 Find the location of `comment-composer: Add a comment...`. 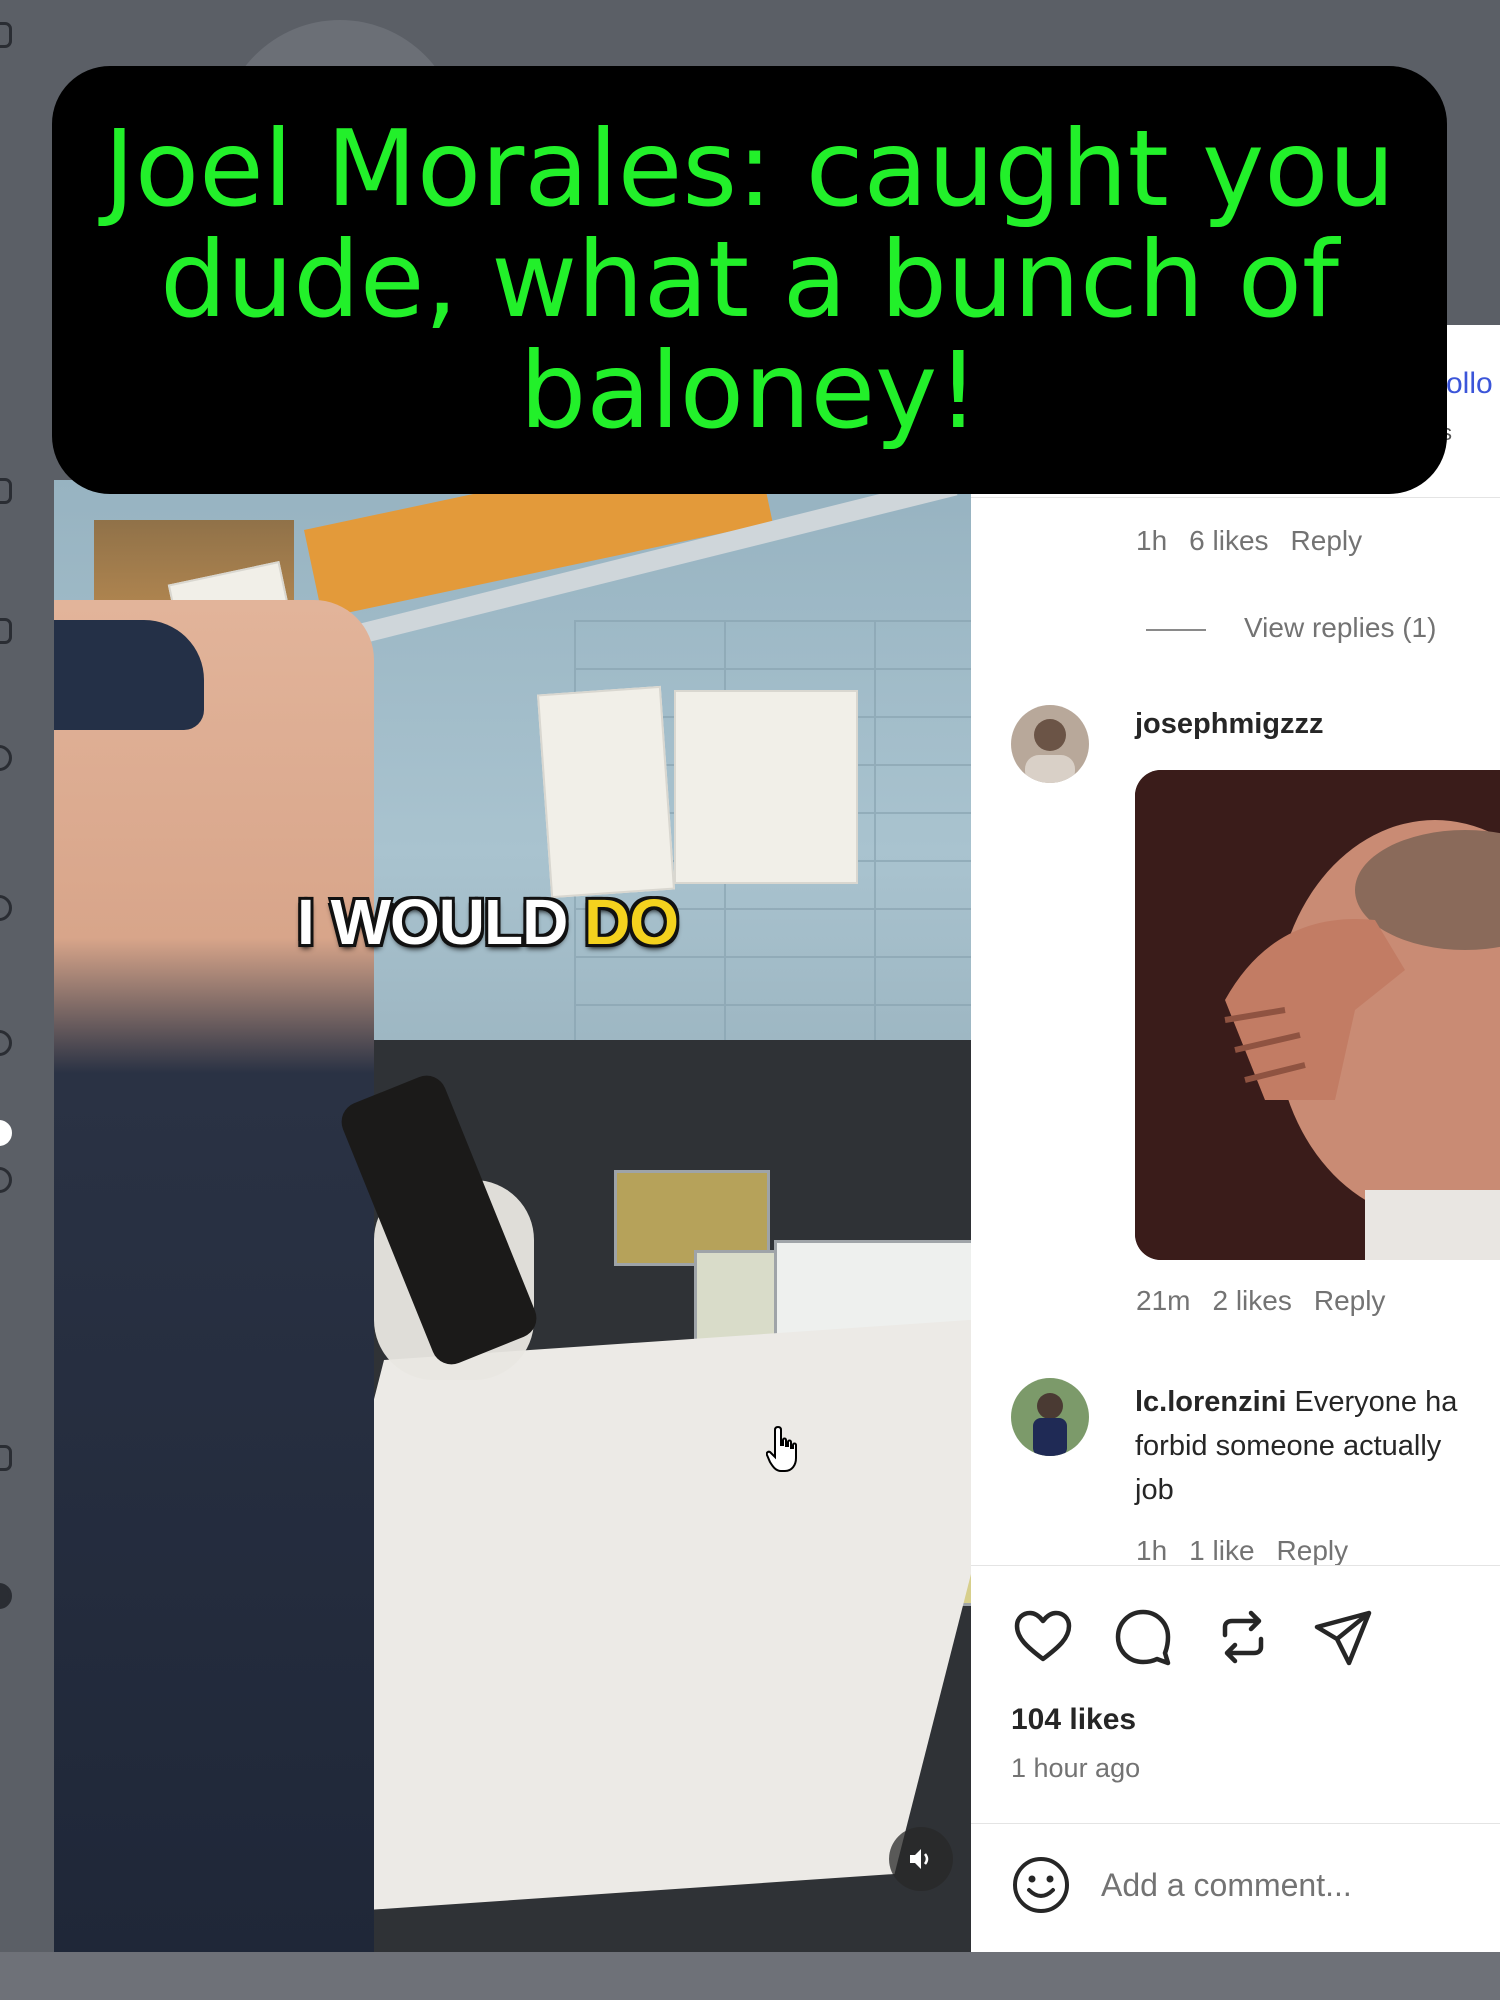

comment-composer: Add a comment... is located at coordinates (1181, 1885).